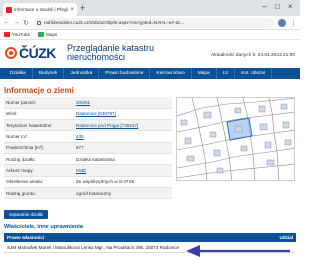  I want to click on back-icon: ←, so click(6, 22).